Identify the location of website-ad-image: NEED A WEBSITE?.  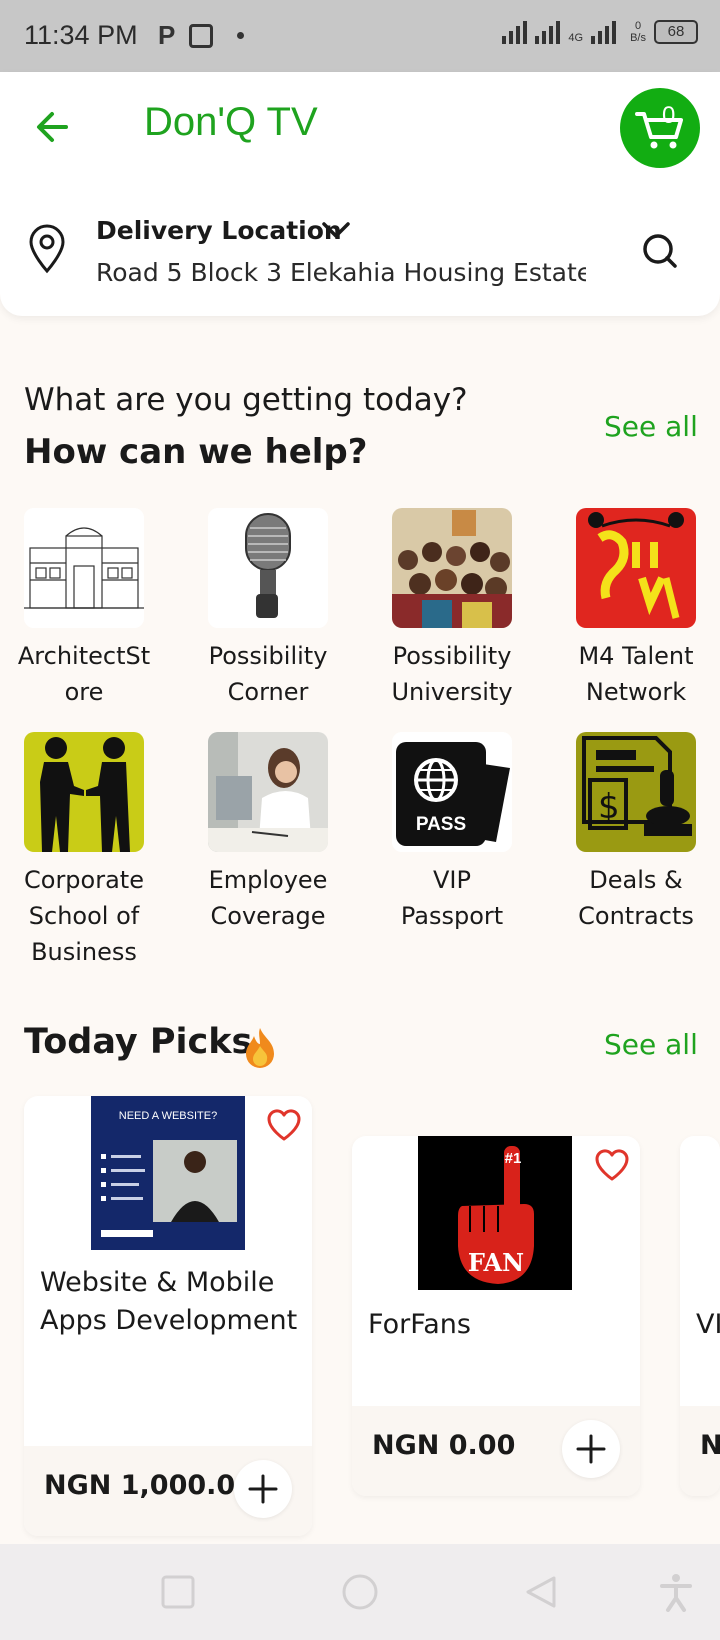
(168, 1173).